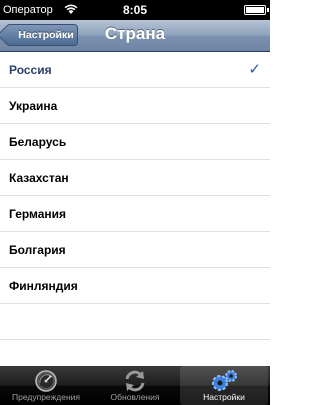 The height and width of the screenshot is (405, 320). Describe the element at coordinates (135, 214) in the screenshot. I see `list-item-germany: Германия` at that location.